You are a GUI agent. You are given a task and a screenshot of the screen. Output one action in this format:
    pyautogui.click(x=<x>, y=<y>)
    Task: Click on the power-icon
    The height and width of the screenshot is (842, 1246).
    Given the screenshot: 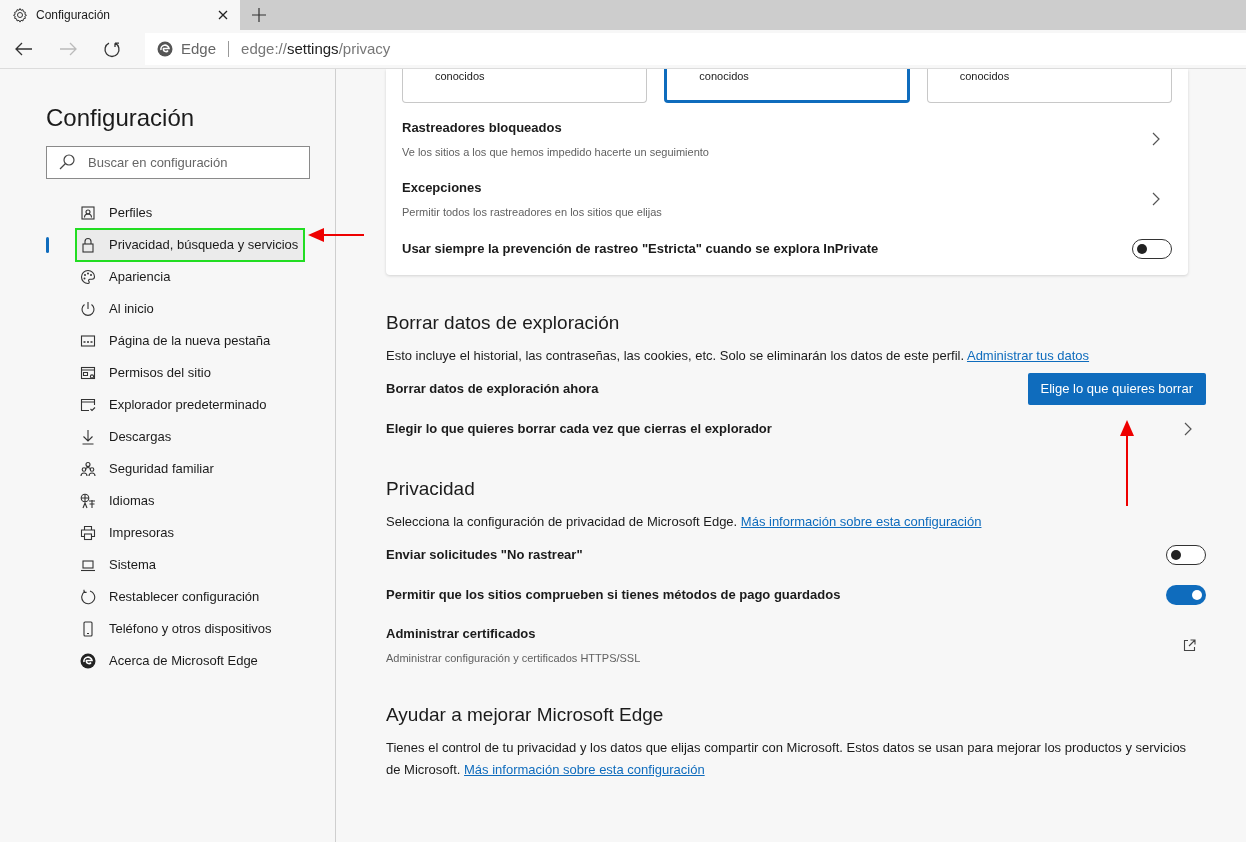 What is the action you would take?
    pyautogui.click(x=88, y=309)
    